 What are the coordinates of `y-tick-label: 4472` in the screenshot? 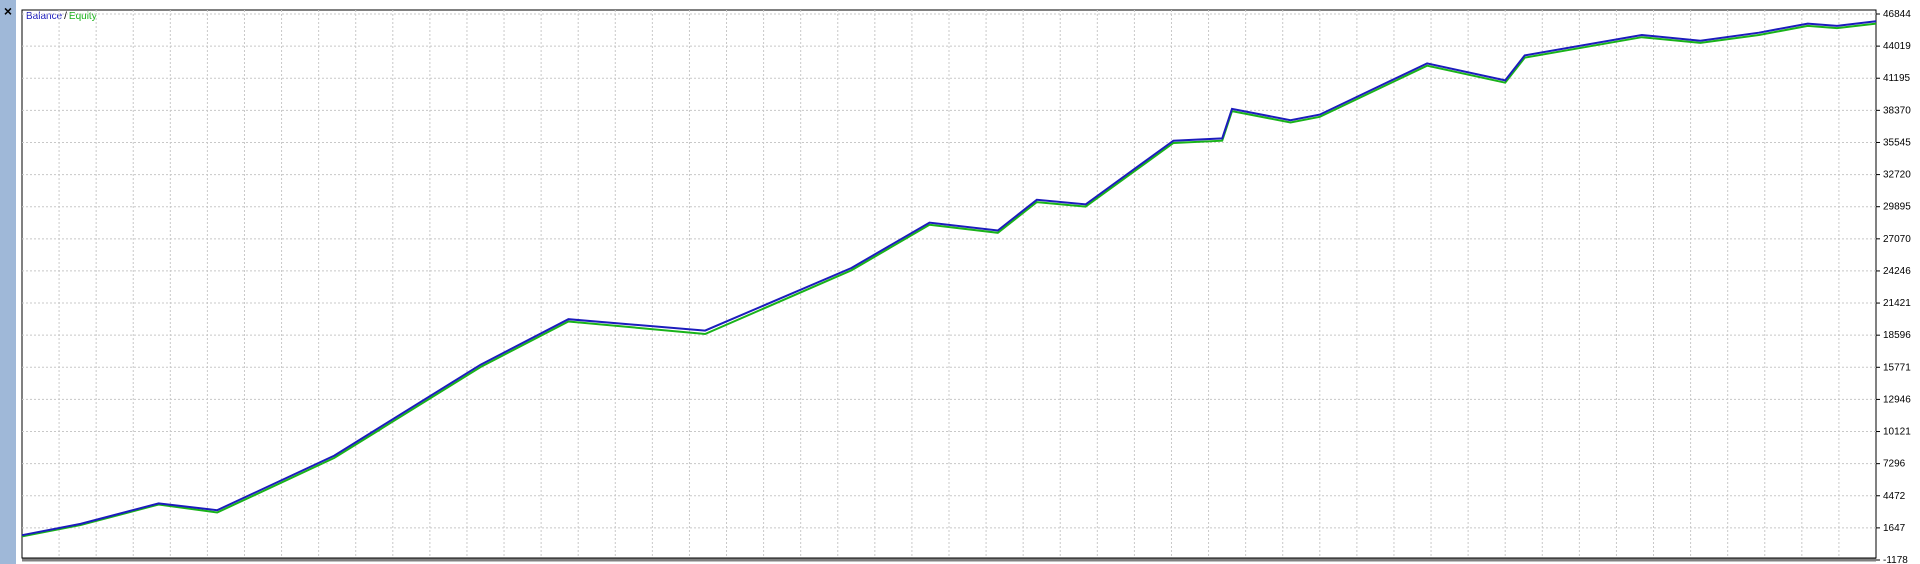 It's located at (1894, 496).